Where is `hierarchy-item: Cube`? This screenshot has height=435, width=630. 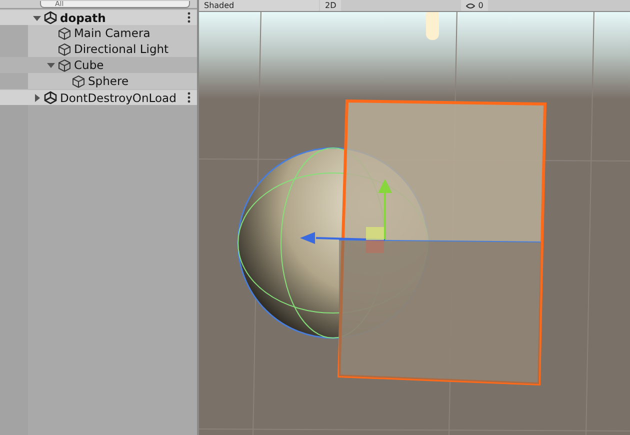
hierarchy-item: Cube is located at coordinates (98, 65).